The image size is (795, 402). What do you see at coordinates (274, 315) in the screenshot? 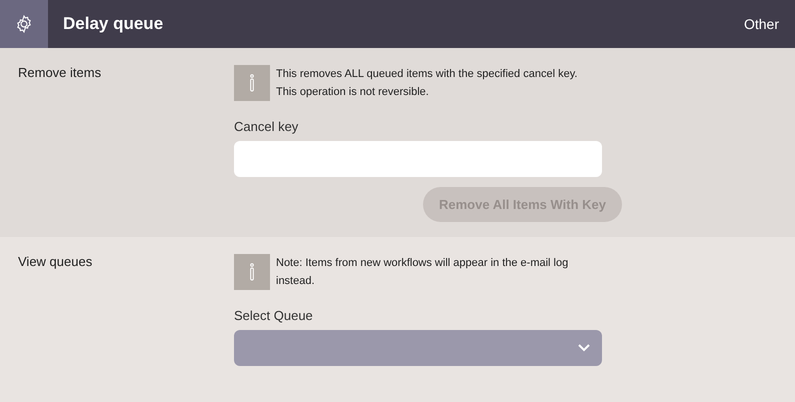
I see `field-label: Select Queue` at bounding box center [274, 315].